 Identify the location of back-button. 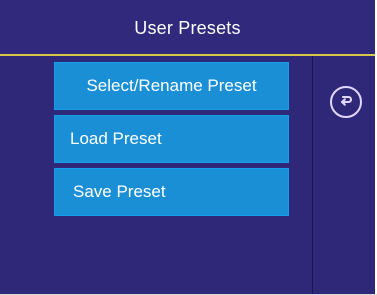
(346, 102).